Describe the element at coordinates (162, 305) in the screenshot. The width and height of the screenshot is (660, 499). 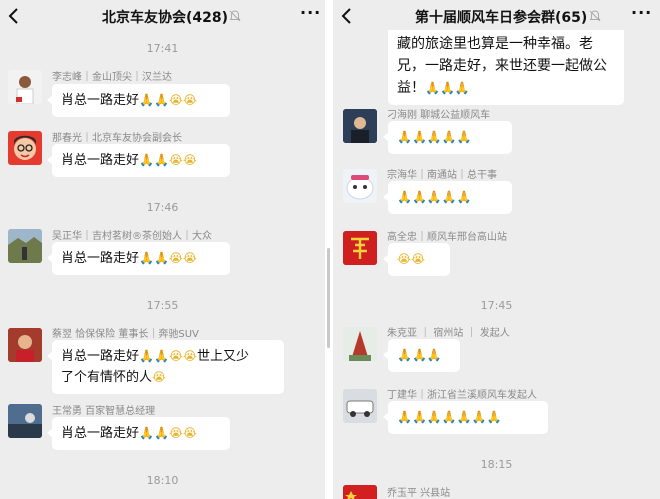
I see `timestamp: 17:55` at that location.